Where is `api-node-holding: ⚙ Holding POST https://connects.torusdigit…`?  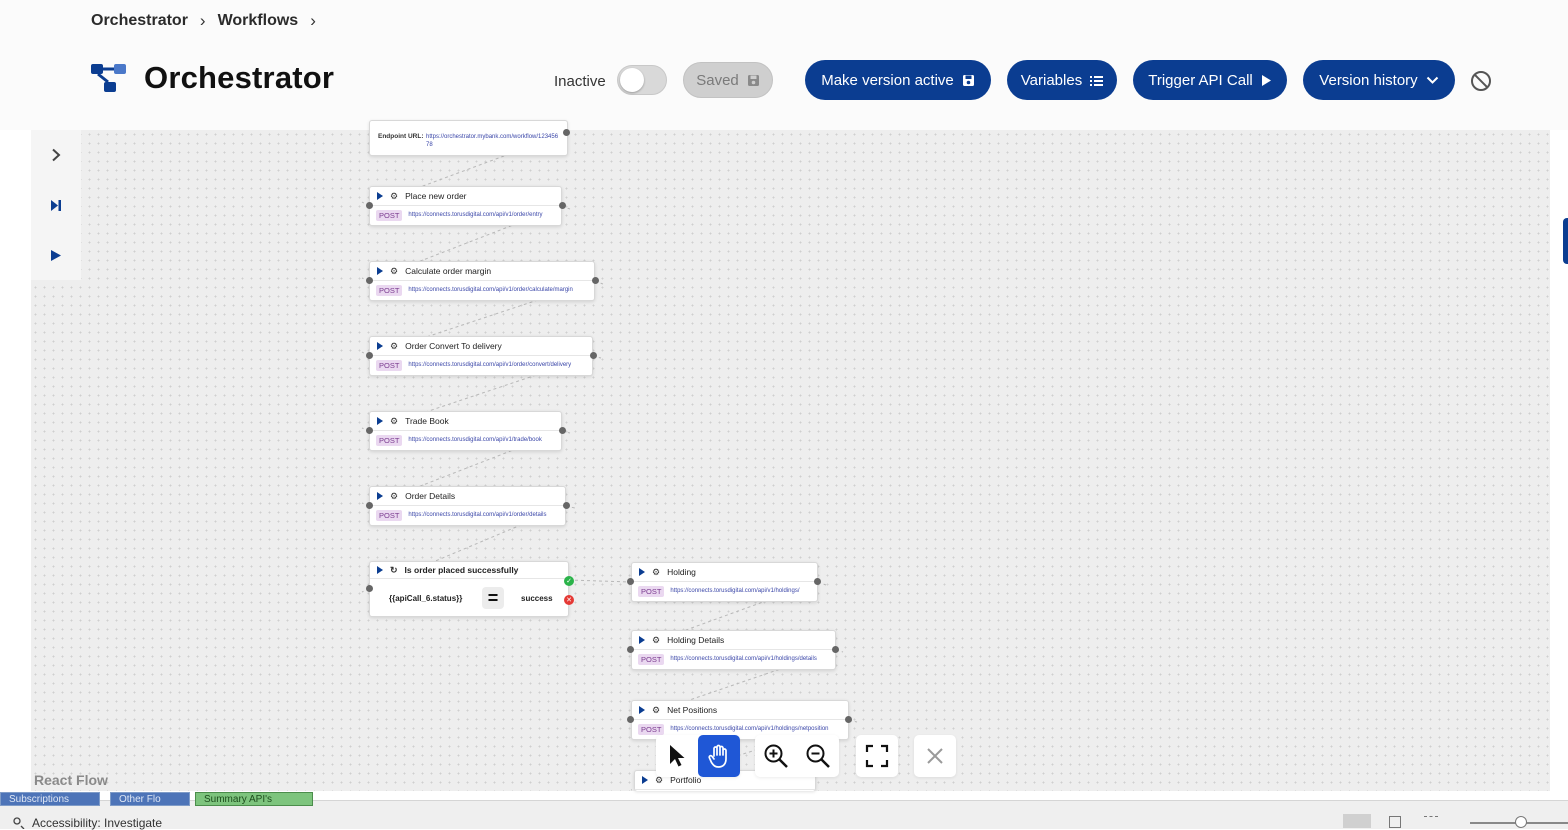
api-node-holding: ⚙ Holding POST https://connects.torusdigit… is located at coordinates (724, 582).